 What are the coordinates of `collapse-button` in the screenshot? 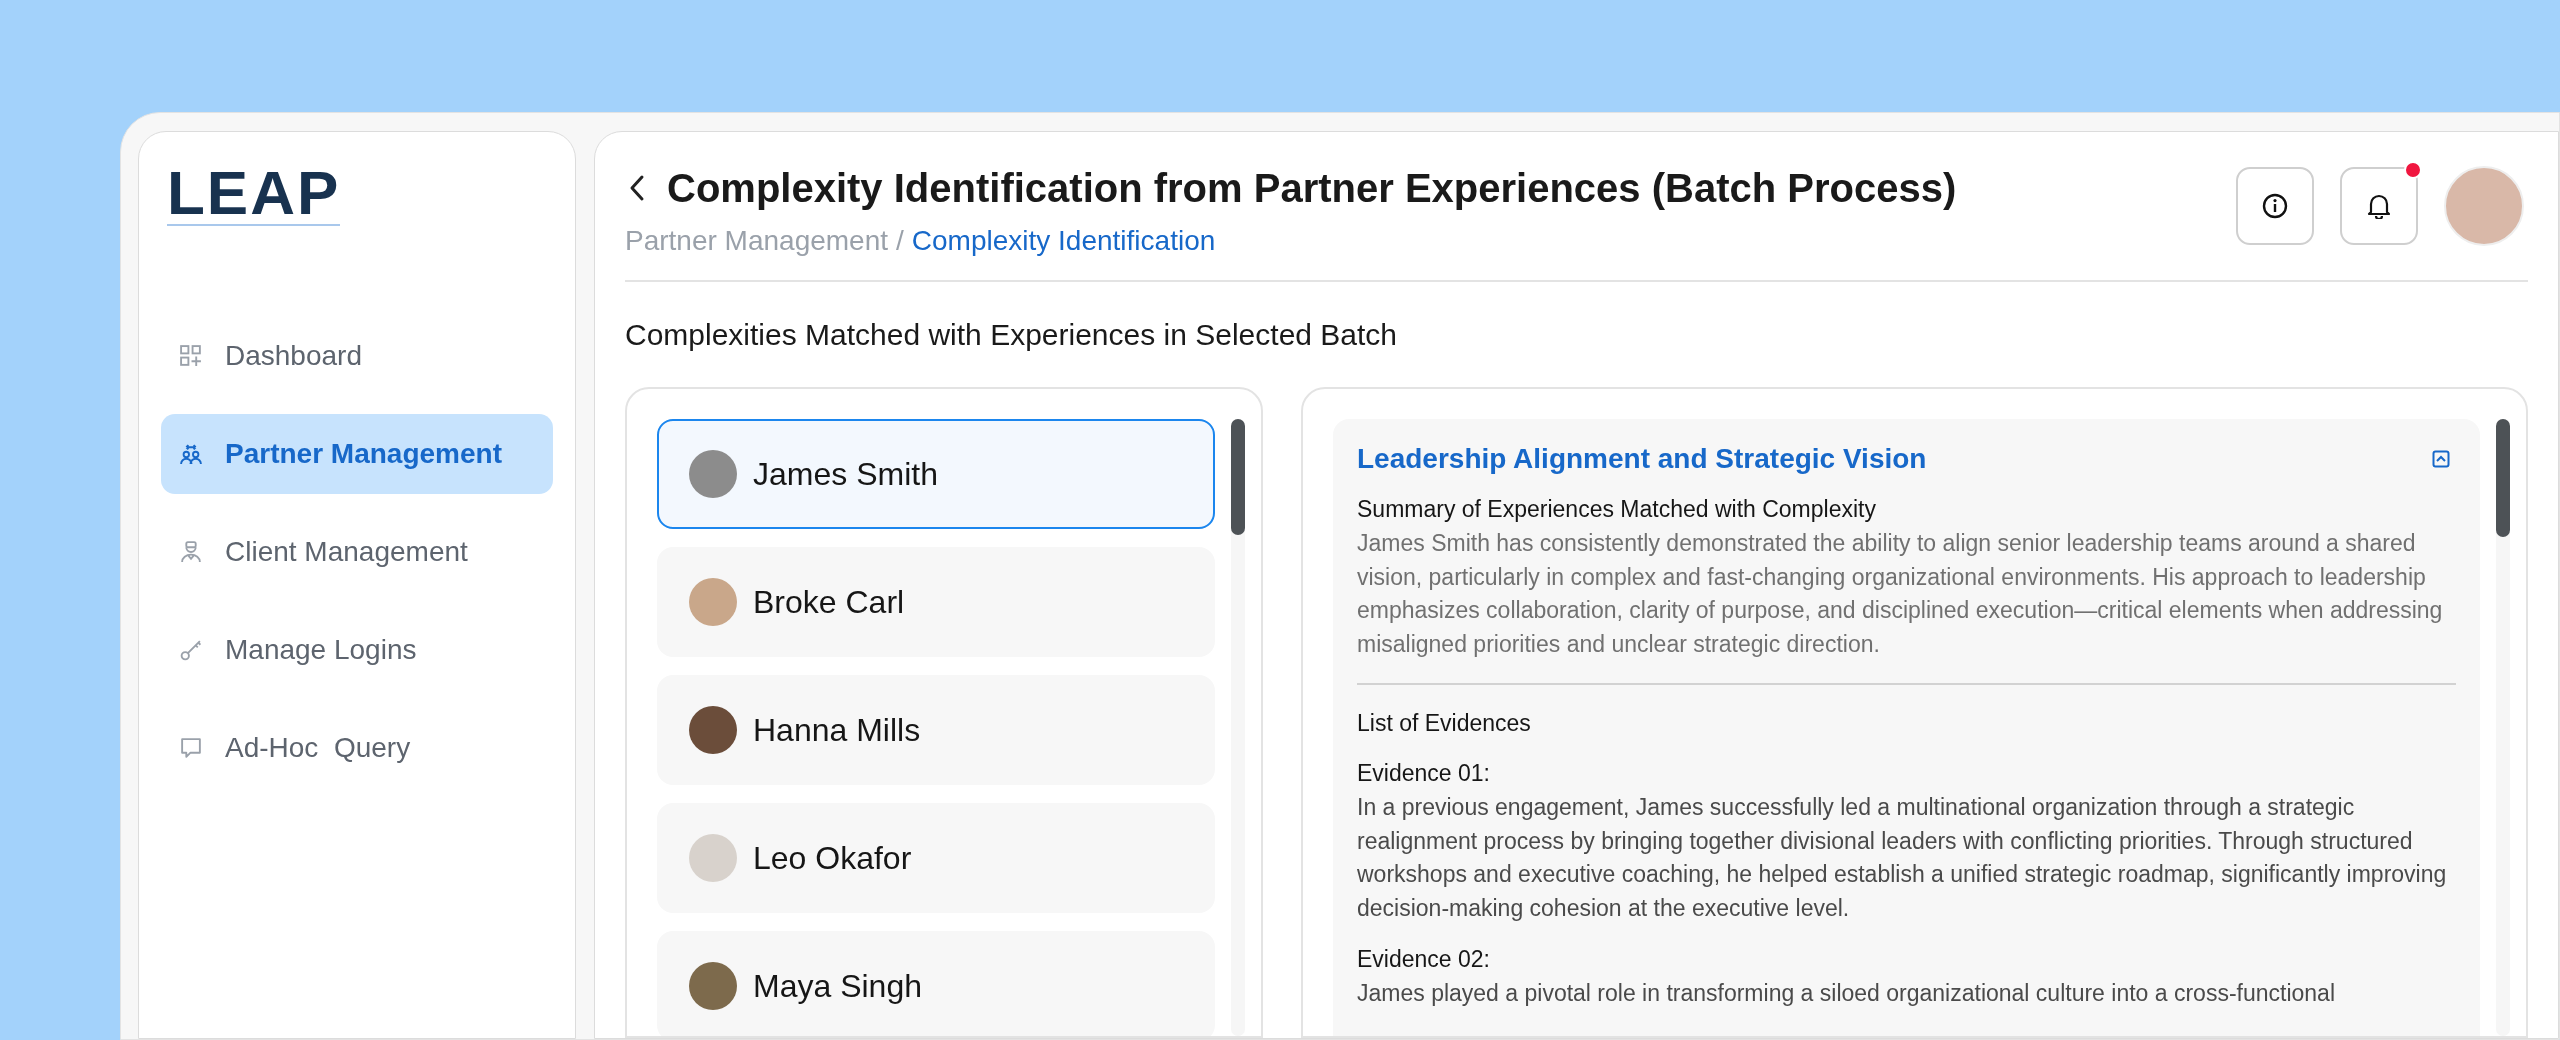 It's located at (2441, 459).